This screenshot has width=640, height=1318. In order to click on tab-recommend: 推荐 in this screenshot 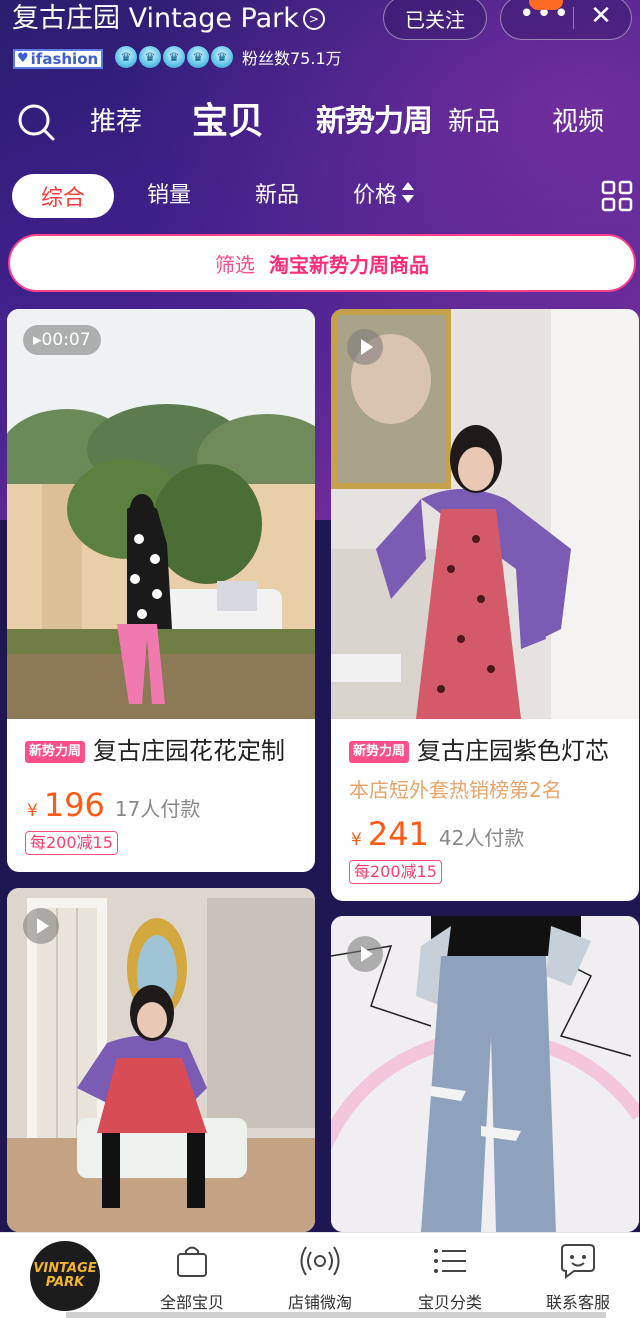, I will do `click(116, 122)`.